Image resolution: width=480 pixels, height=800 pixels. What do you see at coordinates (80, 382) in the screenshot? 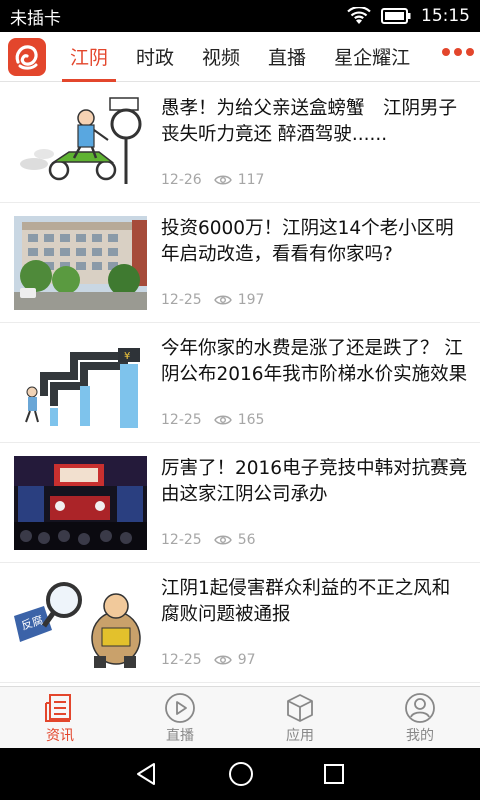
I see `news-thumbnail: ¥` at bounding box center [80, 382].